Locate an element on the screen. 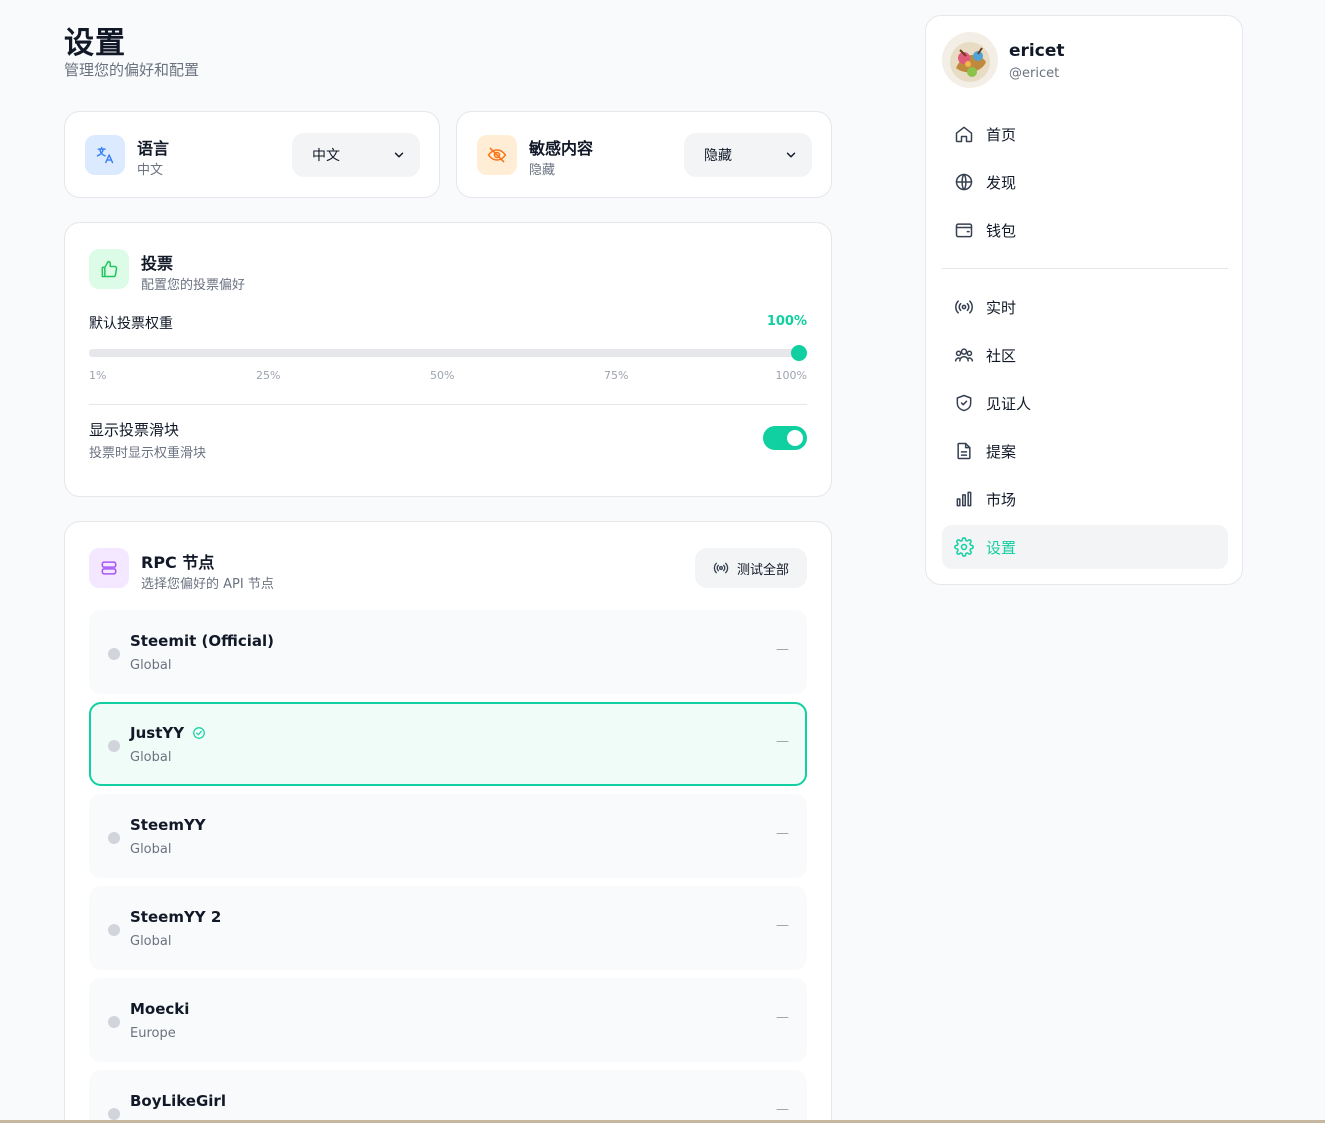  node-region: Europe is located at coordinates (153, 1033).